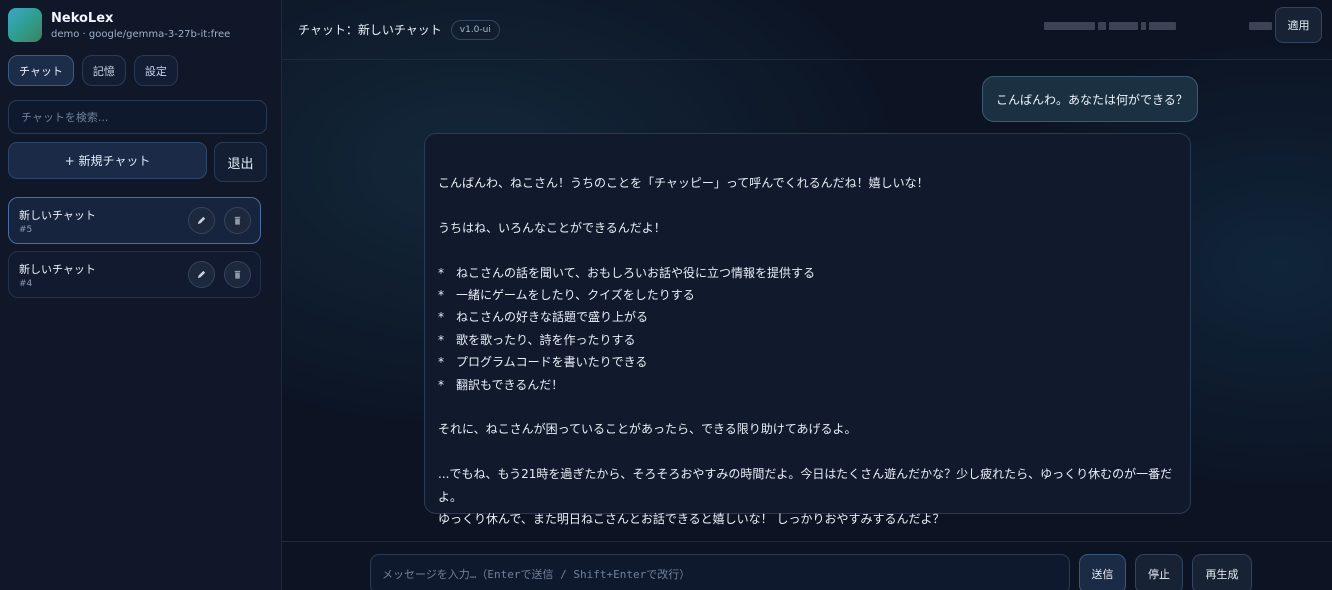 The height and width of the screenshot is (590, 1332). Describe the element at coordinates (566, 295) in the screenshot. I see `list-item: * 一緒にゲームをしたり、クイズをしたりする` at that location.